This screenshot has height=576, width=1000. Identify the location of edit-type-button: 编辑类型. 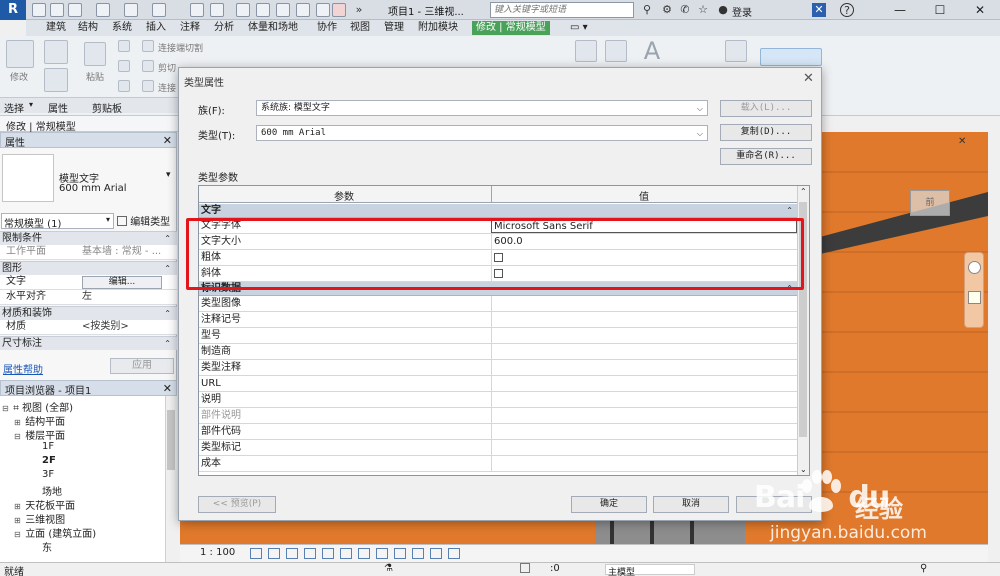
(143, 220).